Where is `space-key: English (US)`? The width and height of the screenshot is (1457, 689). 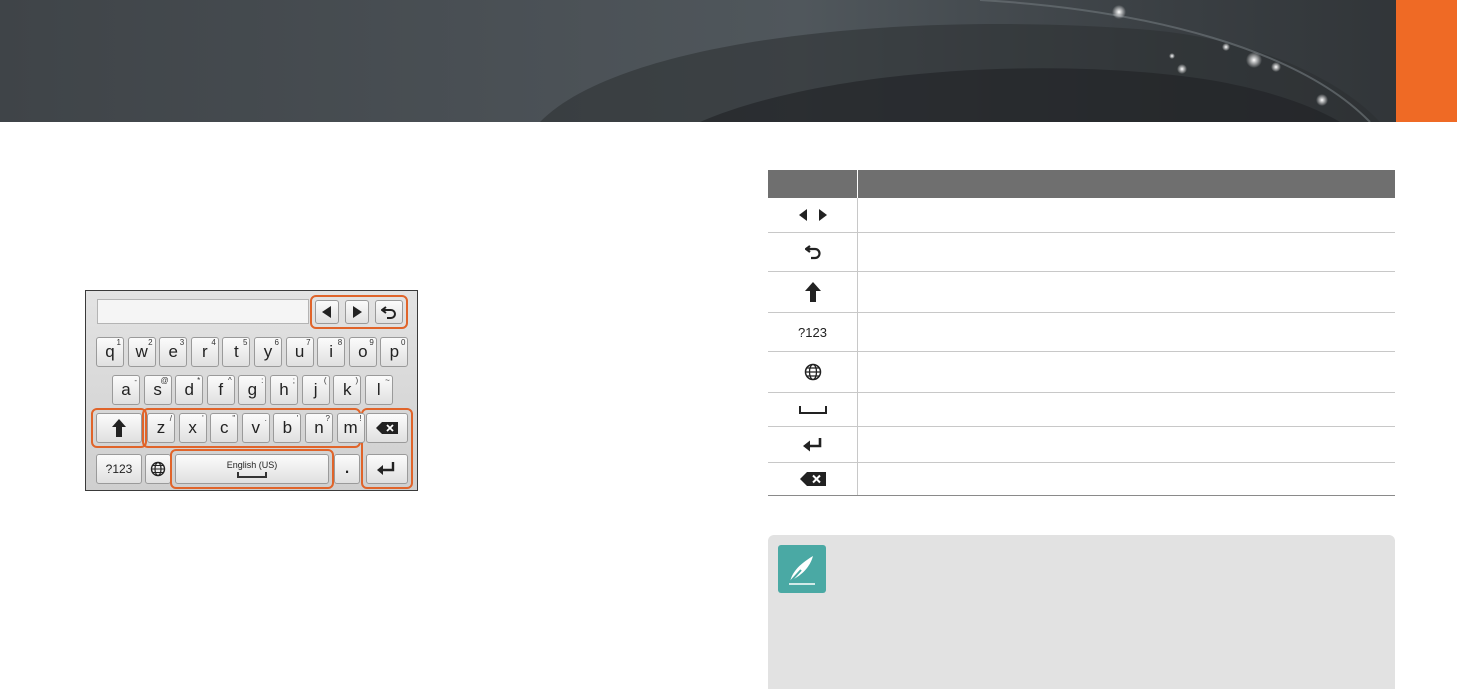 space-key: English (US) is located at coordinates (252, 469).